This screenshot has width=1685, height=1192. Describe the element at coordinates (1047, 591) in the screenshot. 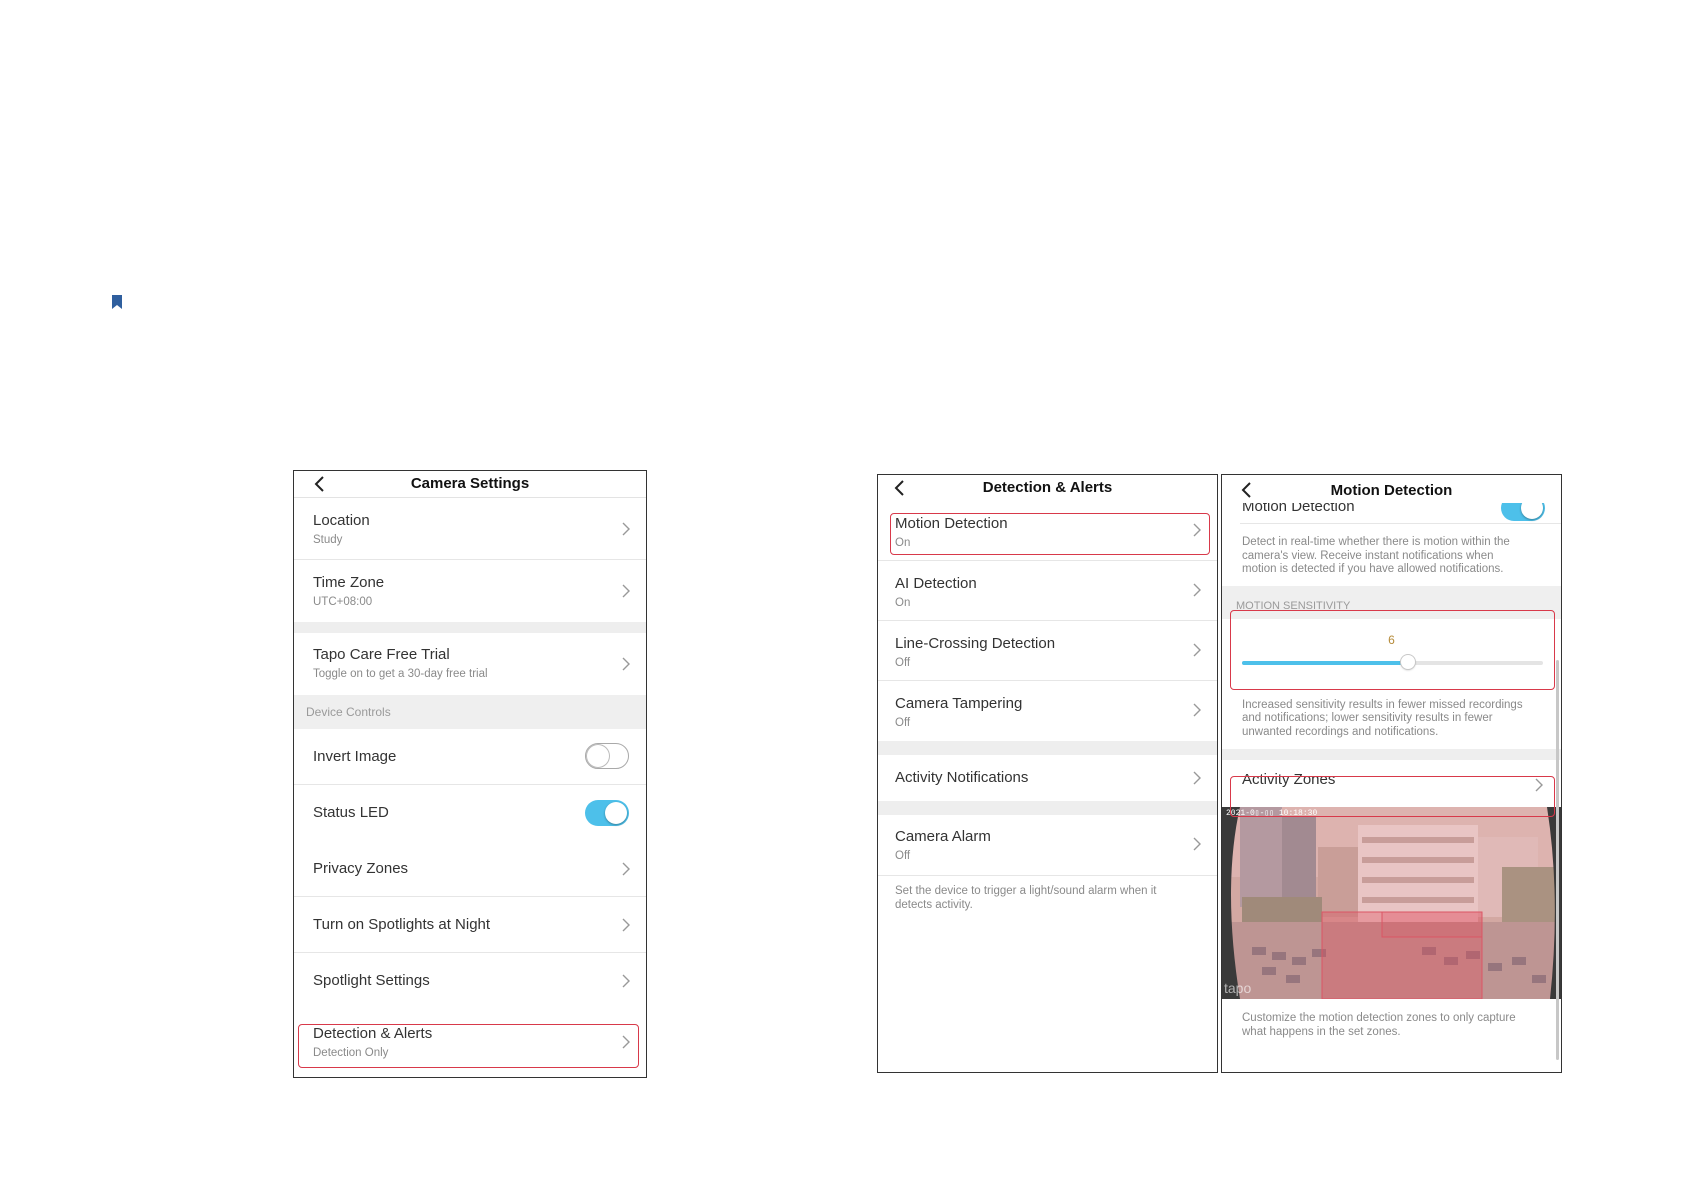

I see `setting-ai-detection: AI Detection On` at that location.